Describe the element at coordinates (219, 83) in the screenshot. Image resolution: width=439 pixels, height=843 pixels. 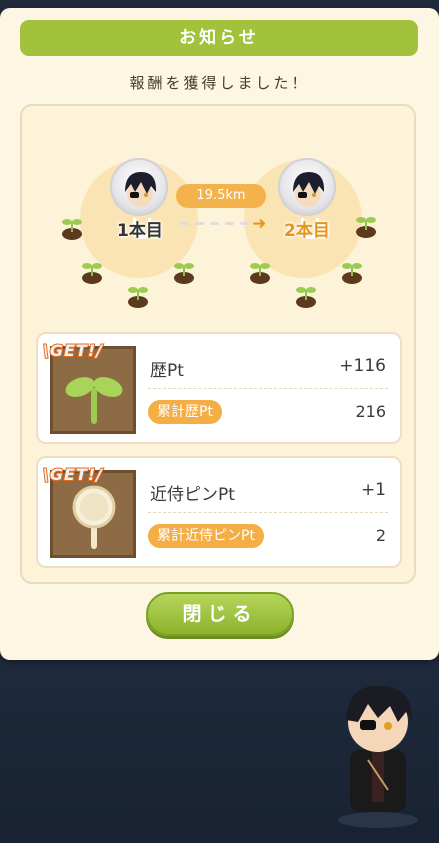
I see `dialog-subtitle: 報酬を獲得しました！` at that location.